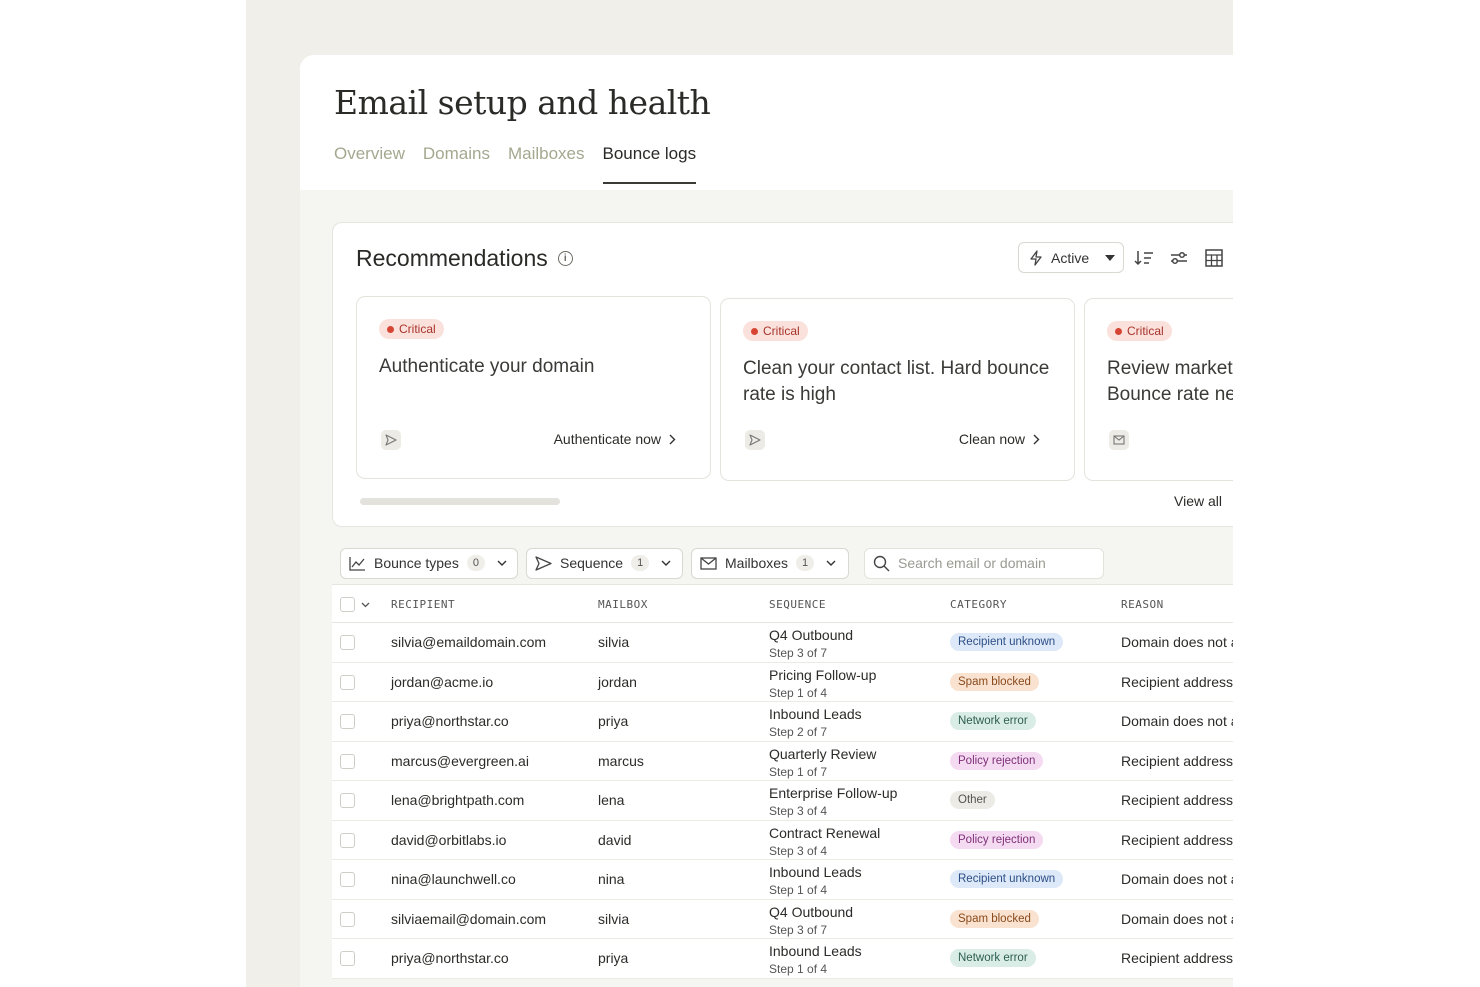 The image size is (1480, 987). I want to click on view-all-link: View all, so click(1198, 501).